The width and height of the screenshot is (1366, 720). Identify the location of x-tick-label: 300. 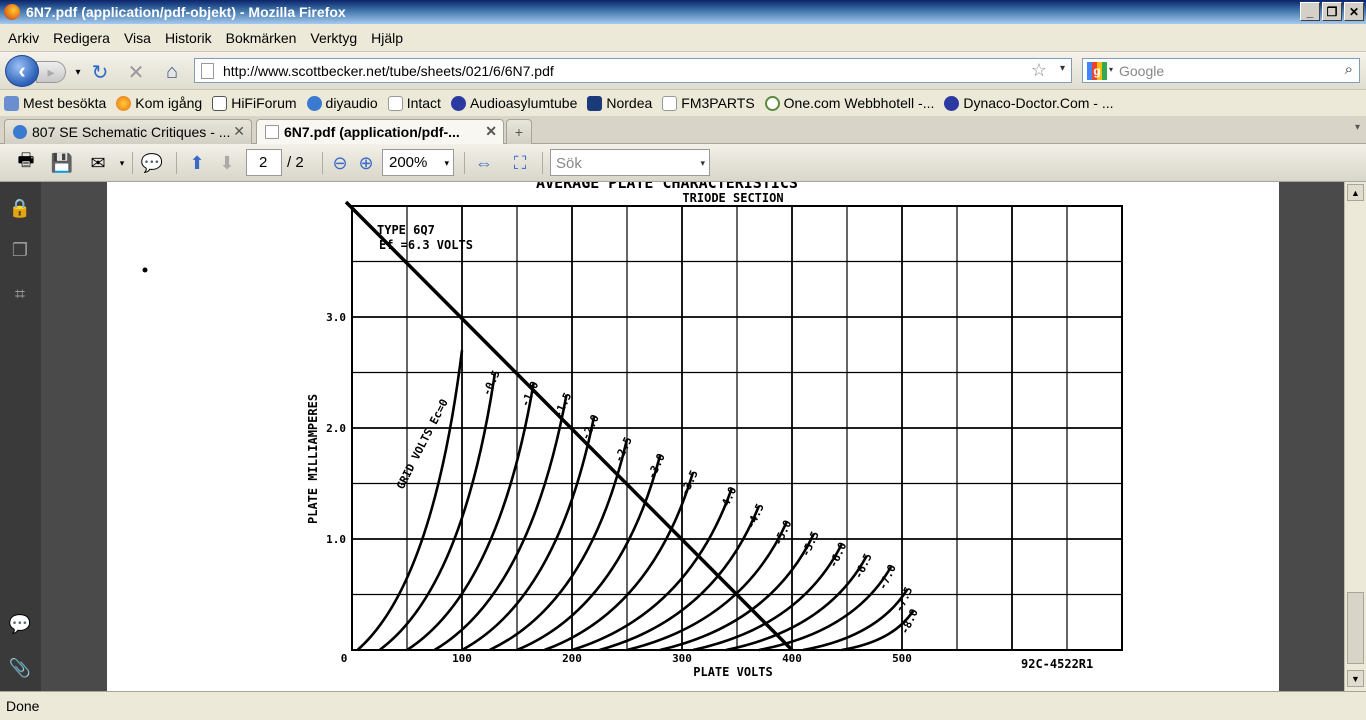
(682, 658).